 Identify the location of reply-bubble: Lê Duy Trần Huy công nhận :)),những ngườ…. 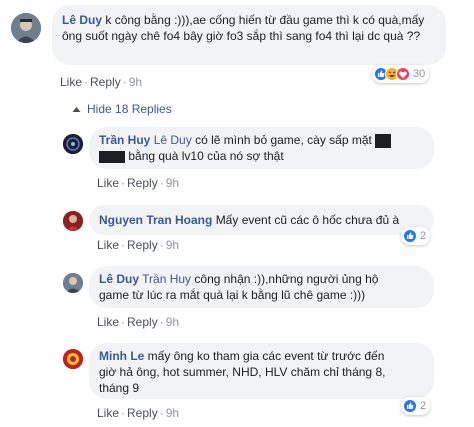
(261, 287).